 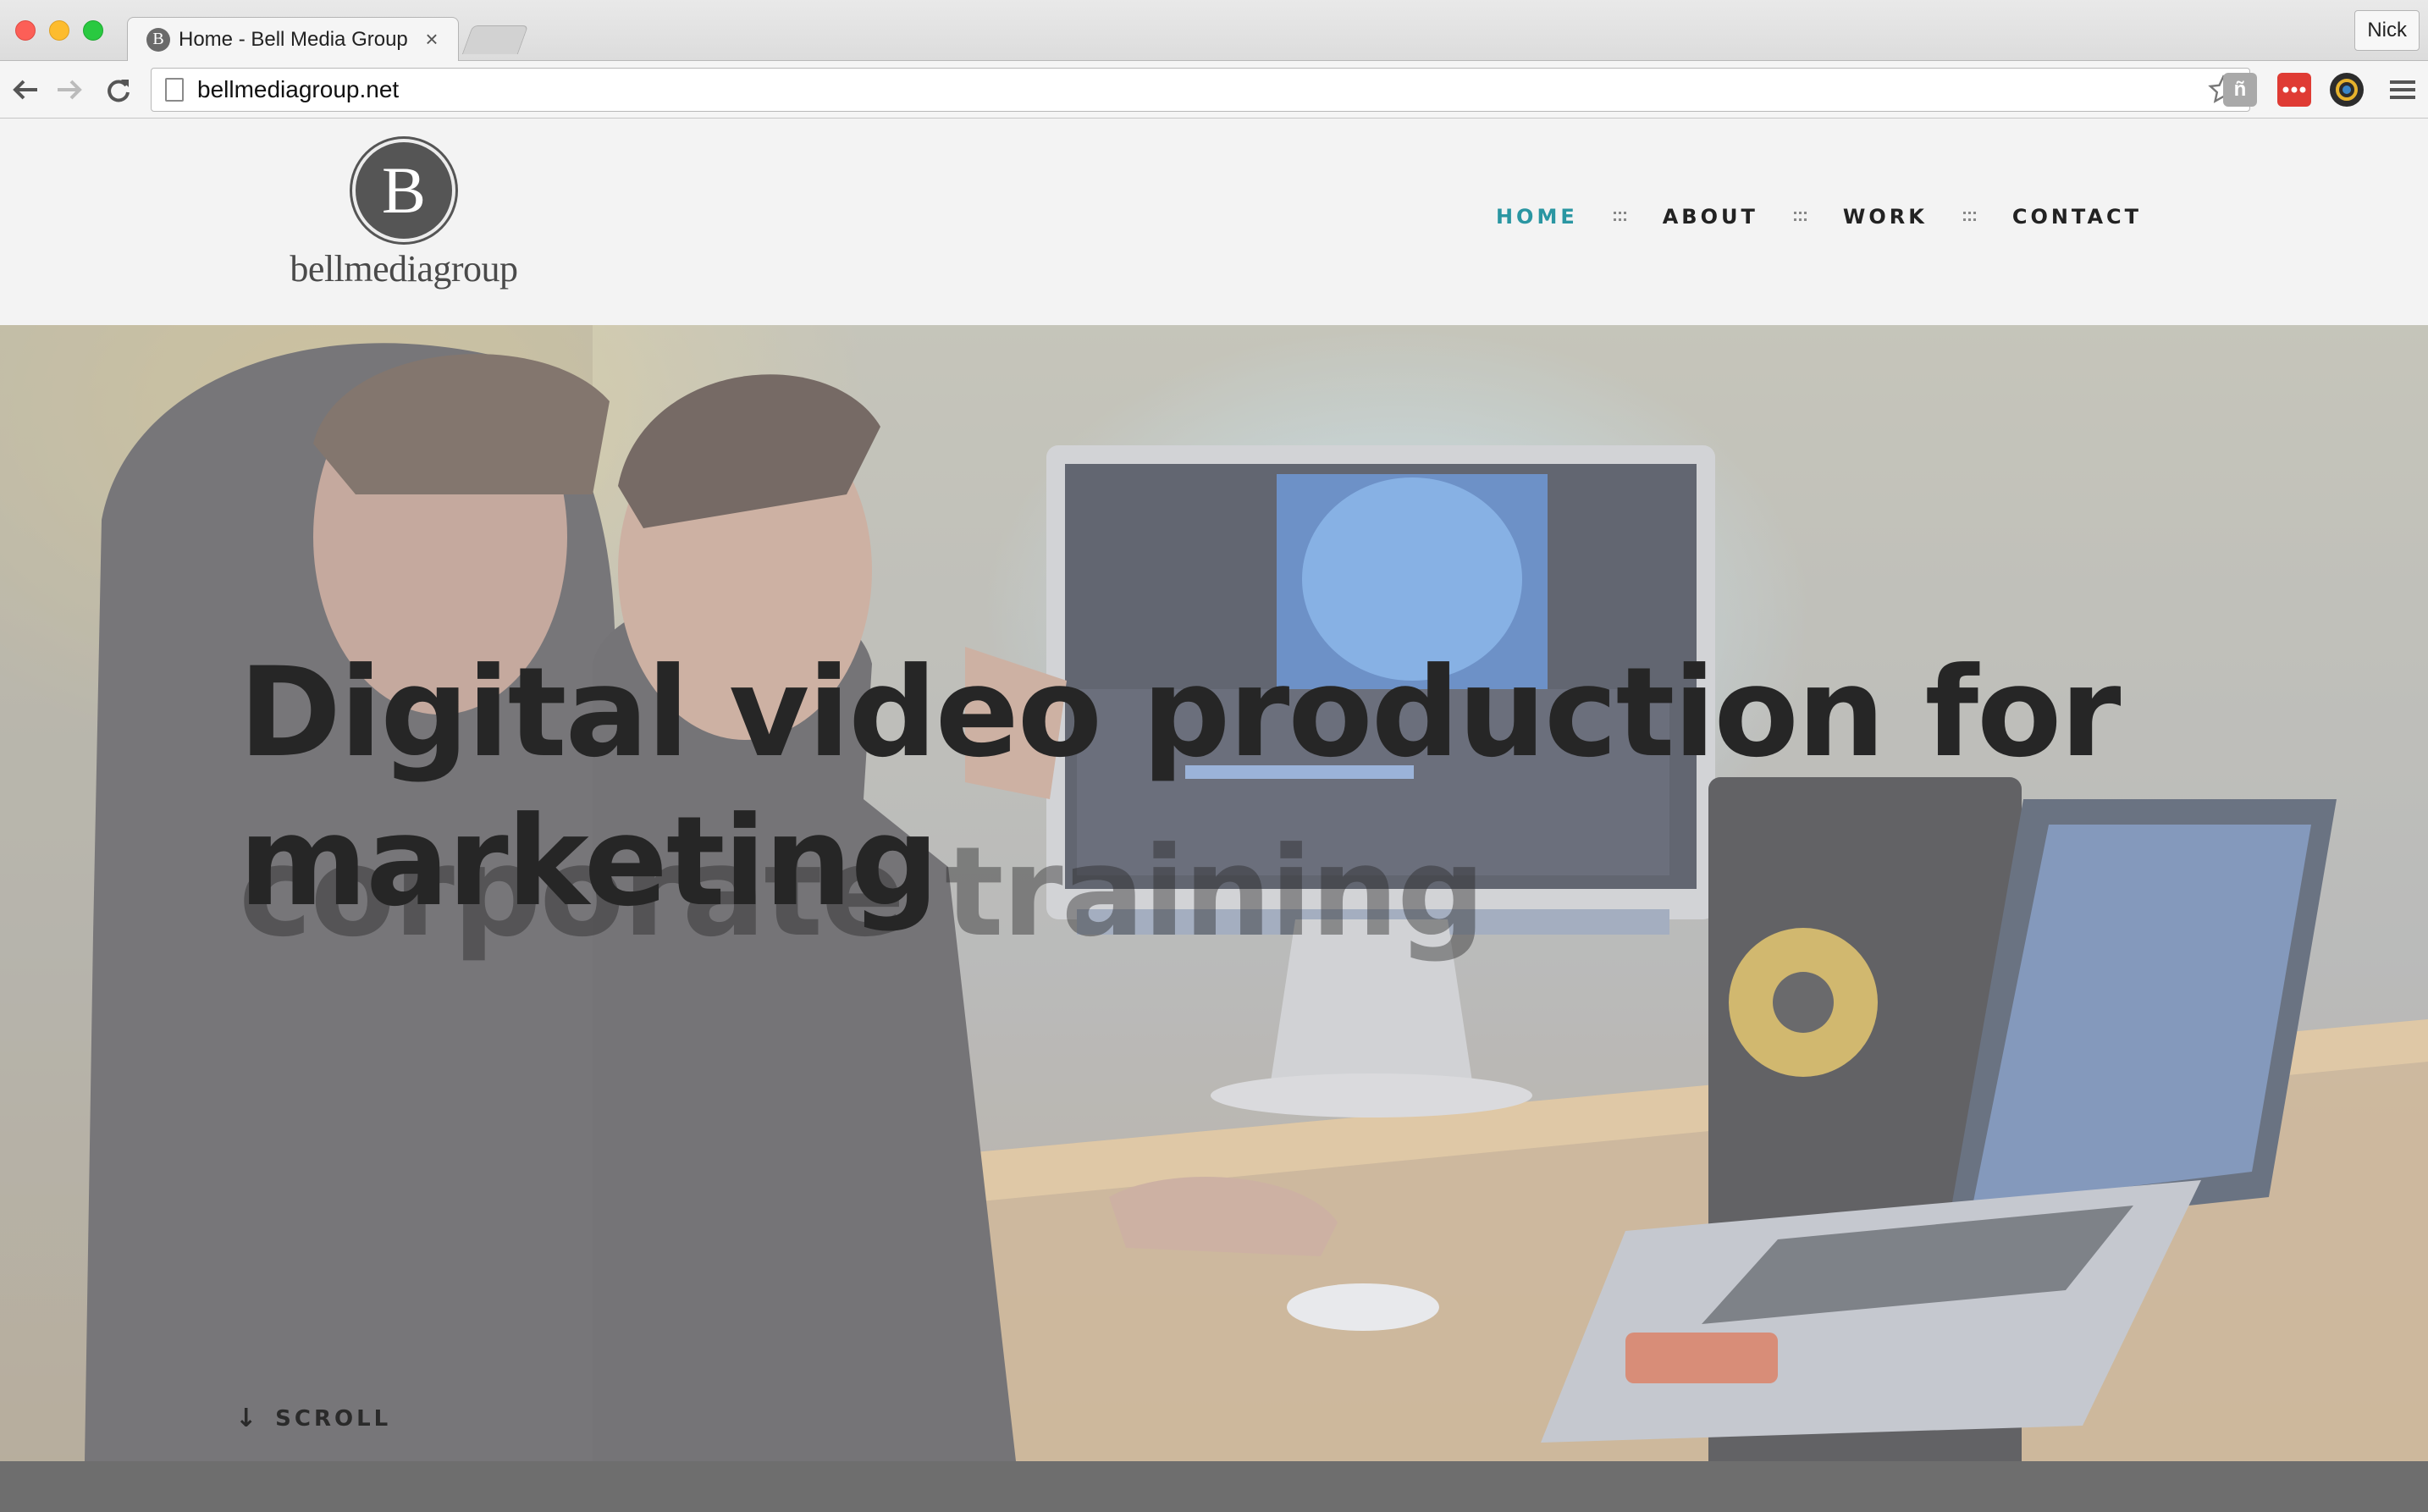 I want to click on close-window-button, so click(x=25, y=30).